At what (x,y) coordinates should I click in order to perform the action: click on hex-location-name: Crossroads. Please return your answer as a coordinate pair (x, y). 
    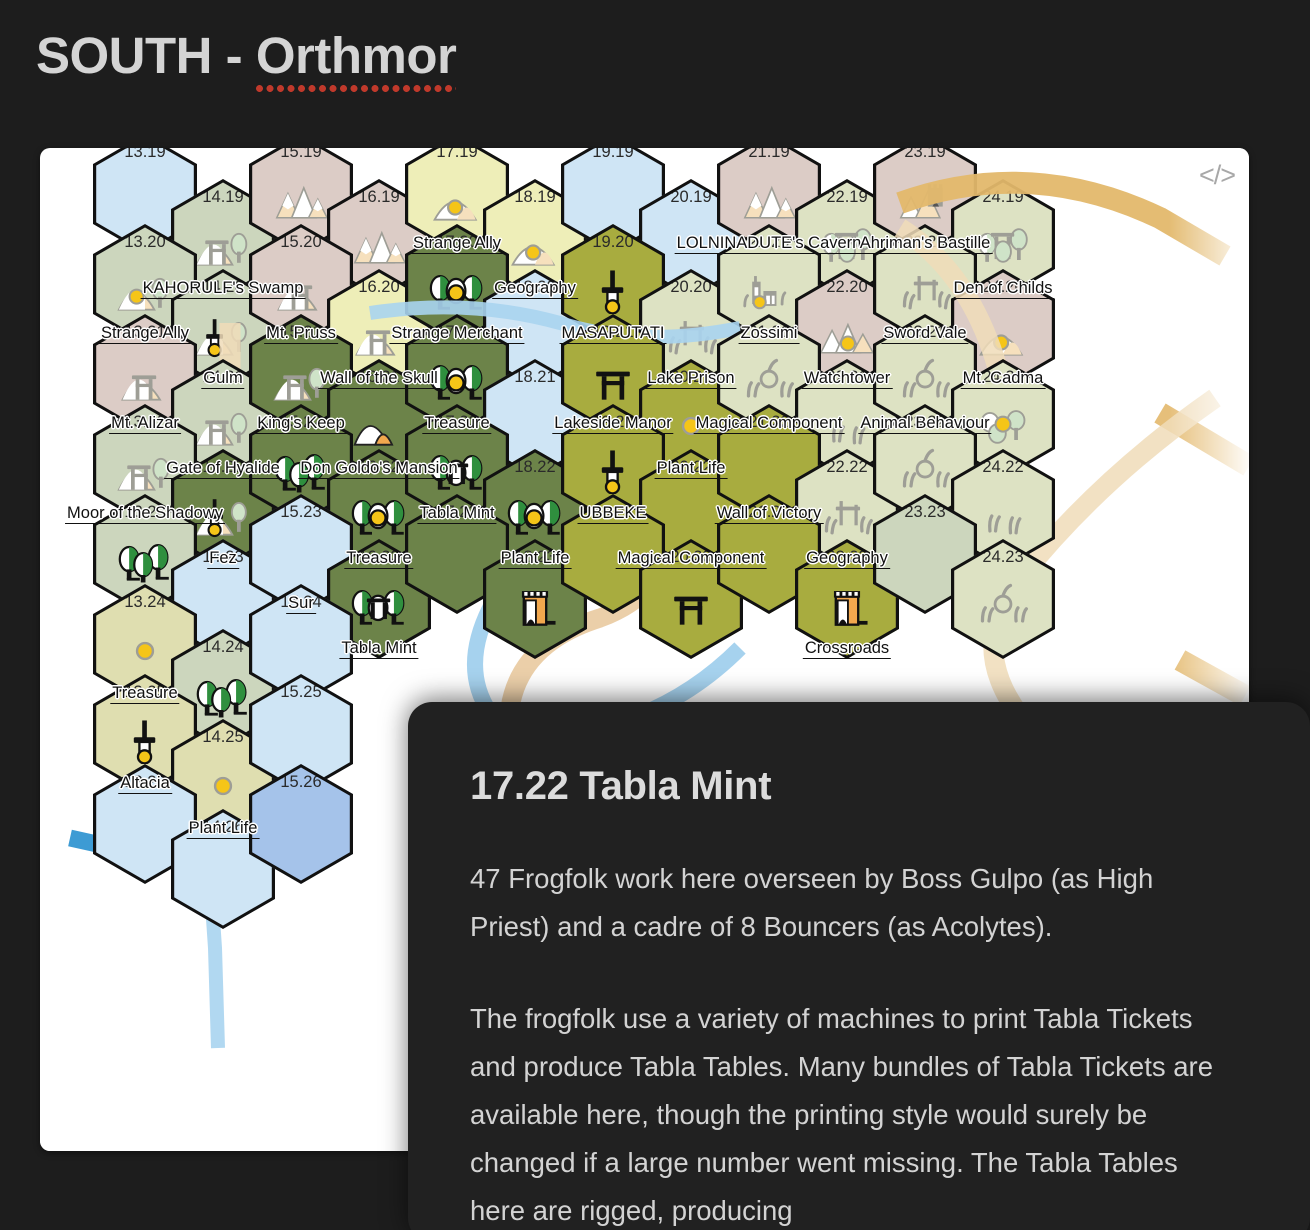
    Looking at the image, I should click on (847, 649).